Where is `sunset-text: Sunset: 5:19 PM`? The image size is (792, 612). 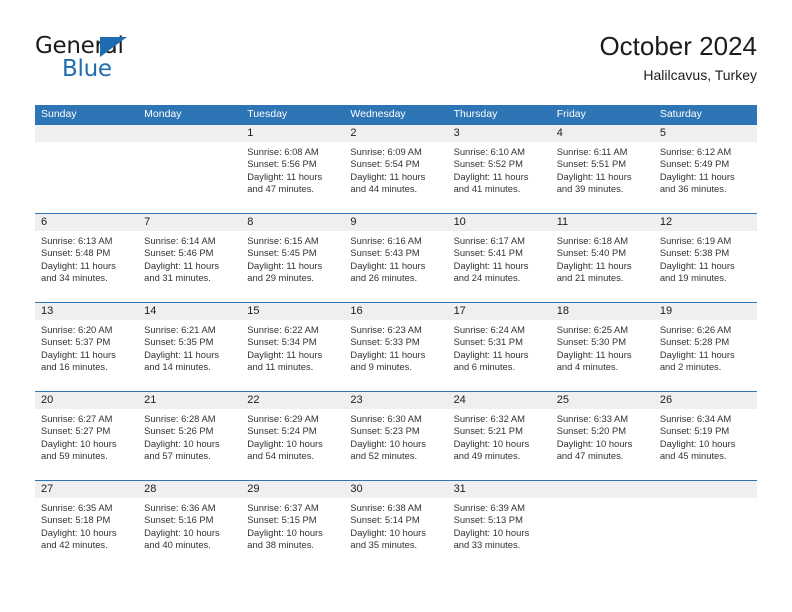 sunset-text: Sunset: 5:19 PM is located at coordinates (694, 431).